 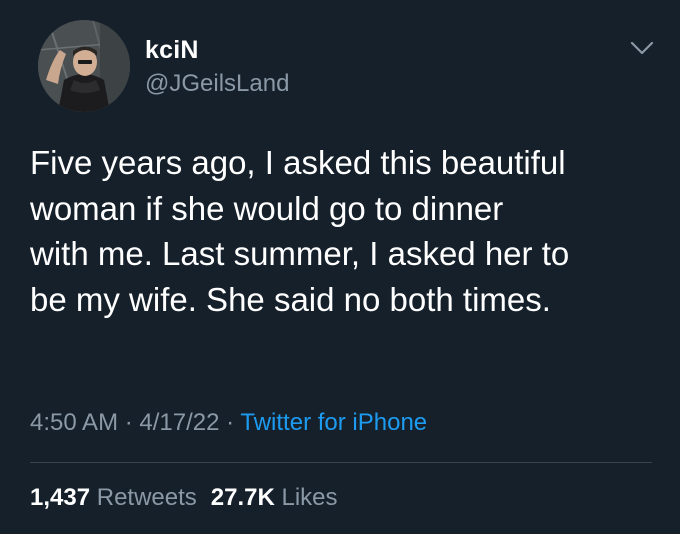 What do you see at coordinates (642, 48) in the screenshot?
I see `chevron-down-icon` at bounding box center [642, 48].